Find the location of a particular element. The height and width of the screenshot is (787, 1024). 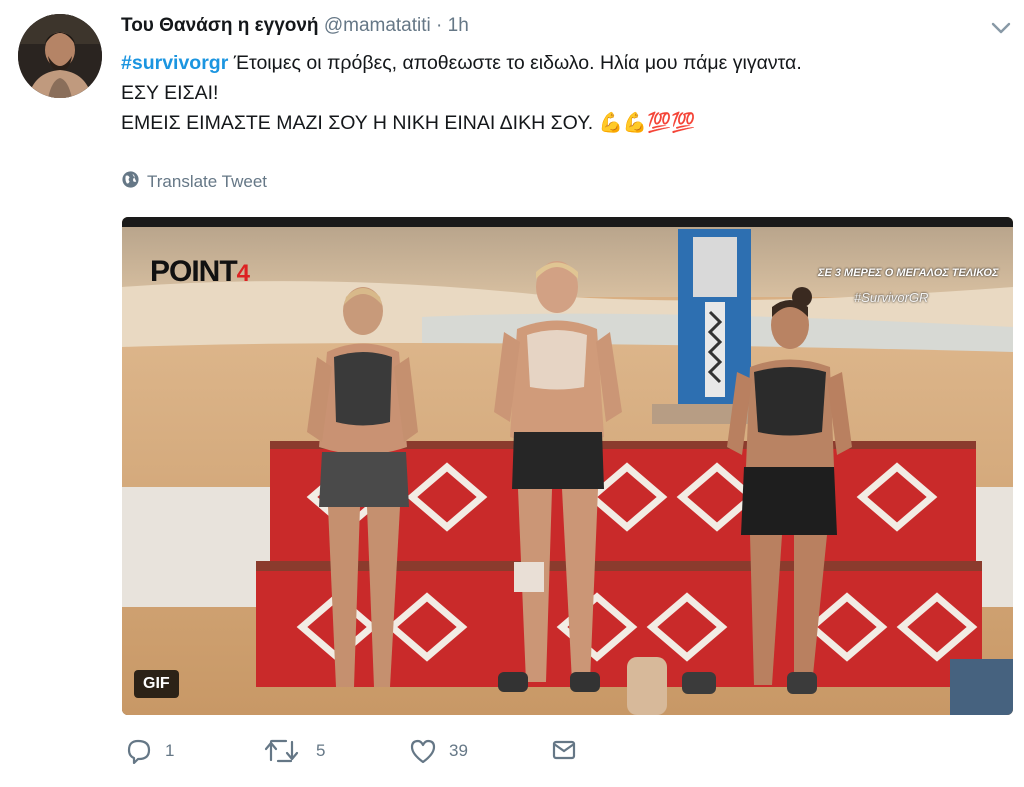

reply-button: 1 is located at coordinates (149, 751).